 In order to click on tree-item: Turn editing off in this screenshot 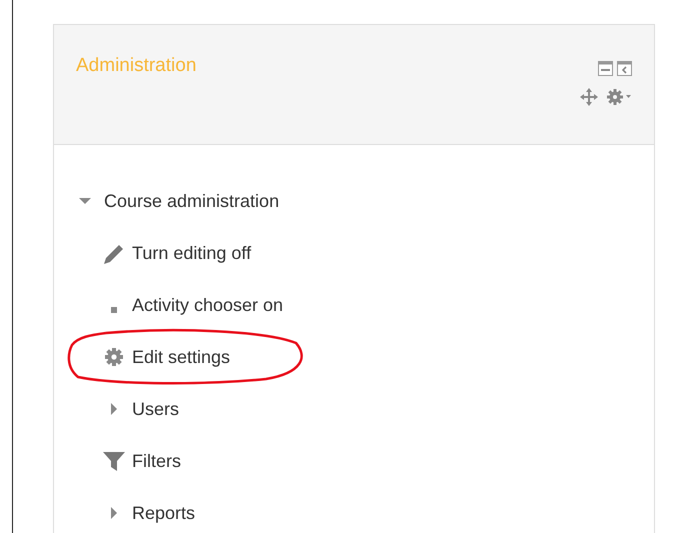, I will do `click(192, 253)`.